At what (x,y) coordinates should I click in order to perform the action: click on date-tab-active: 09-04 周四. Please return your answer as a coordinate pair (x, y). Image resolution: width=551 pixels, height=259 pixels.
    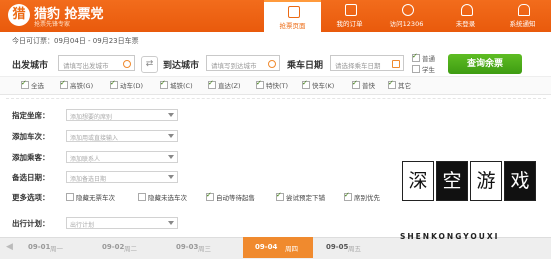
    Looking at the image, I should click on (278, 247).